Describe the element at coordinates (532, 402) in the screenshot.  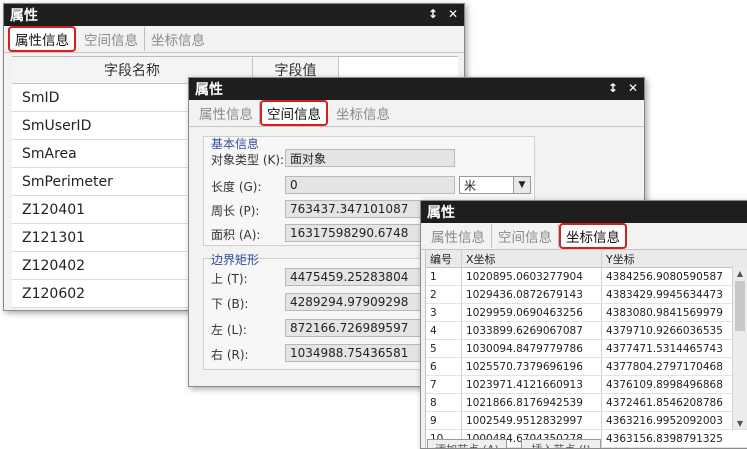
I see `row-x: 1021866.8176942539` at that location.